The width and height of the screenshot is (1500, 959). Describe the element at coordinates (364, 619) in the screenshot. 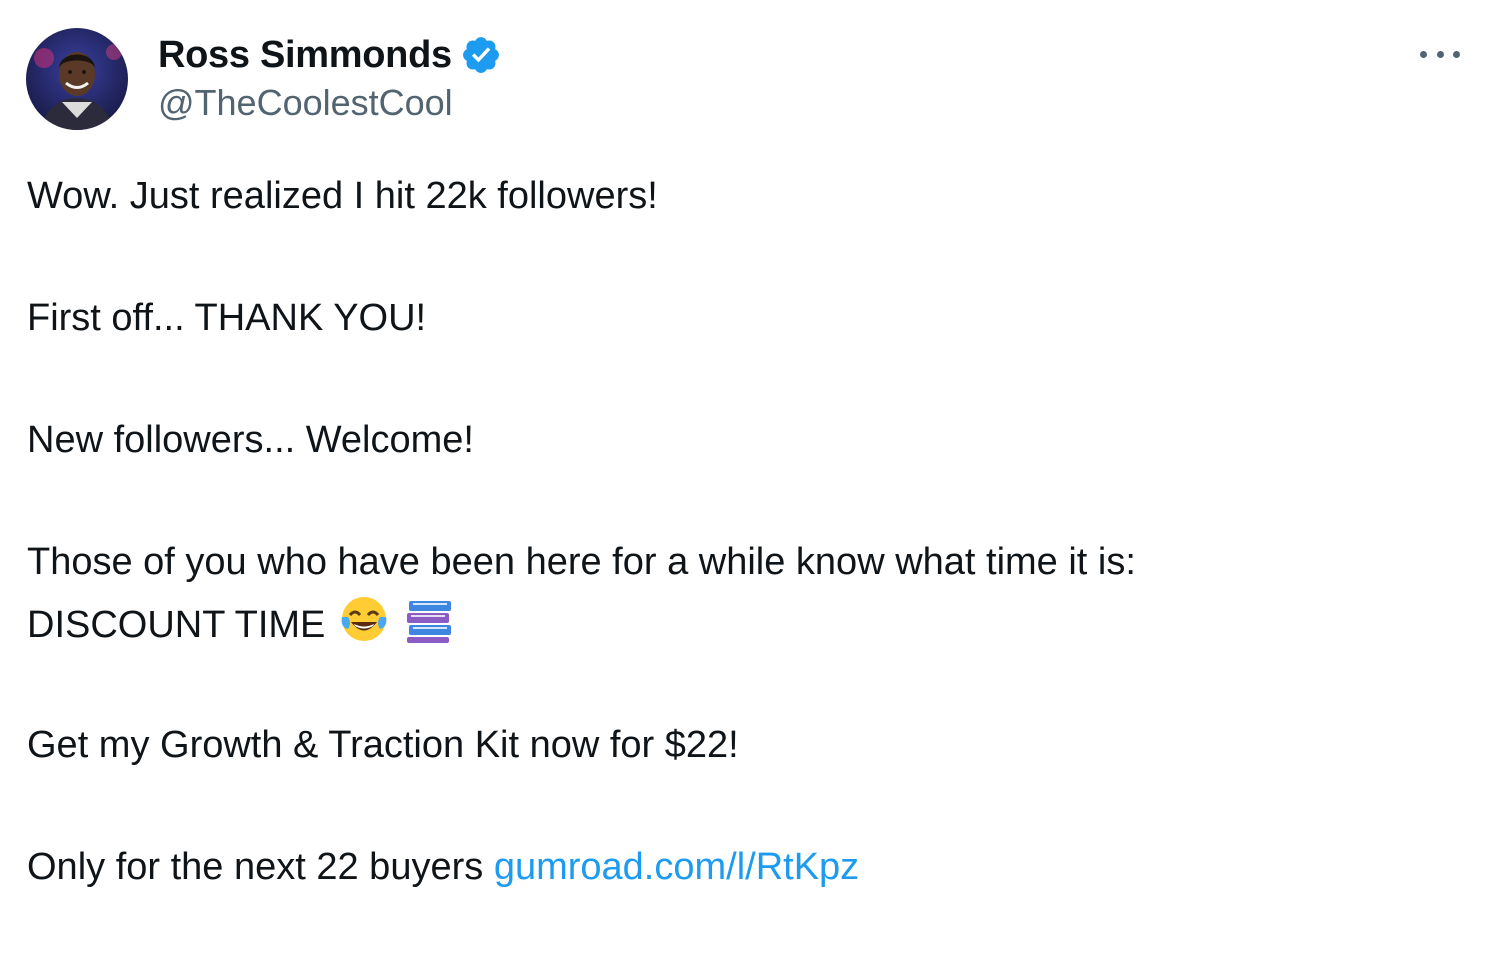

I see `tears-of-joy-emoji-icon` at that location.